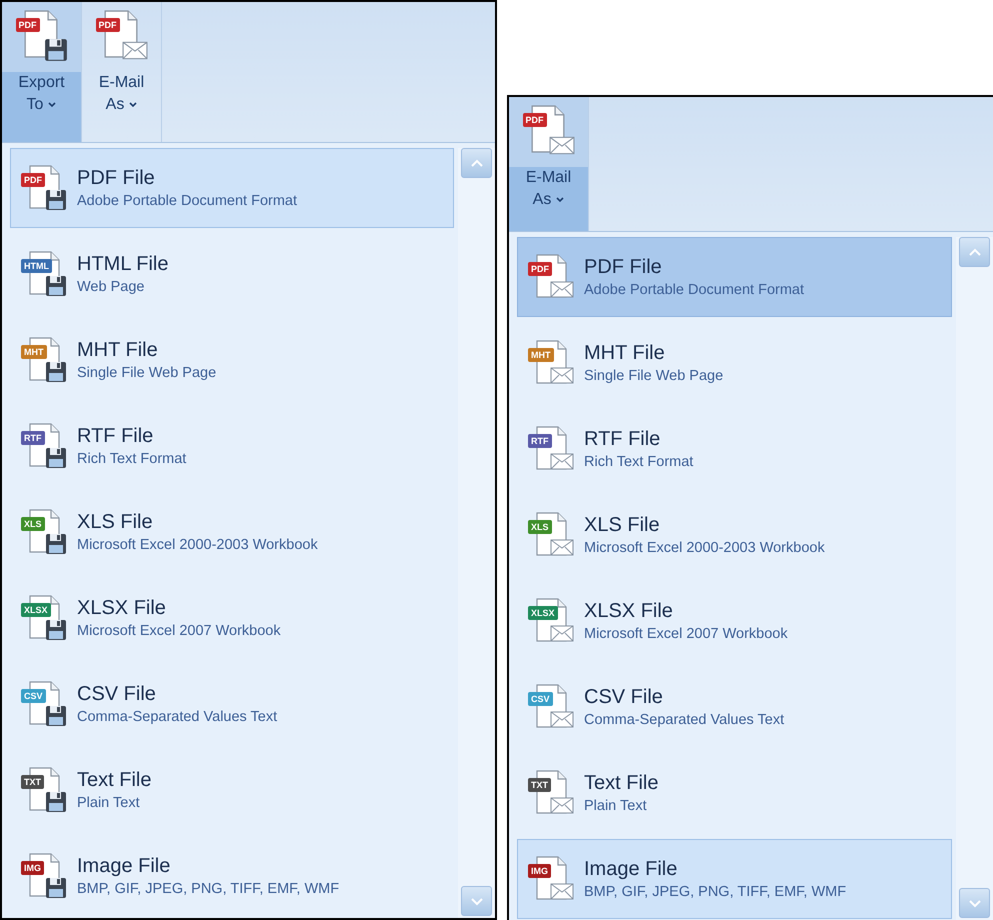 This screenshot has height=920, width=993. Describe the element at coordinates (42, 72) in the screenshot. I see `toolbar-button: PDF Export To` at that location.